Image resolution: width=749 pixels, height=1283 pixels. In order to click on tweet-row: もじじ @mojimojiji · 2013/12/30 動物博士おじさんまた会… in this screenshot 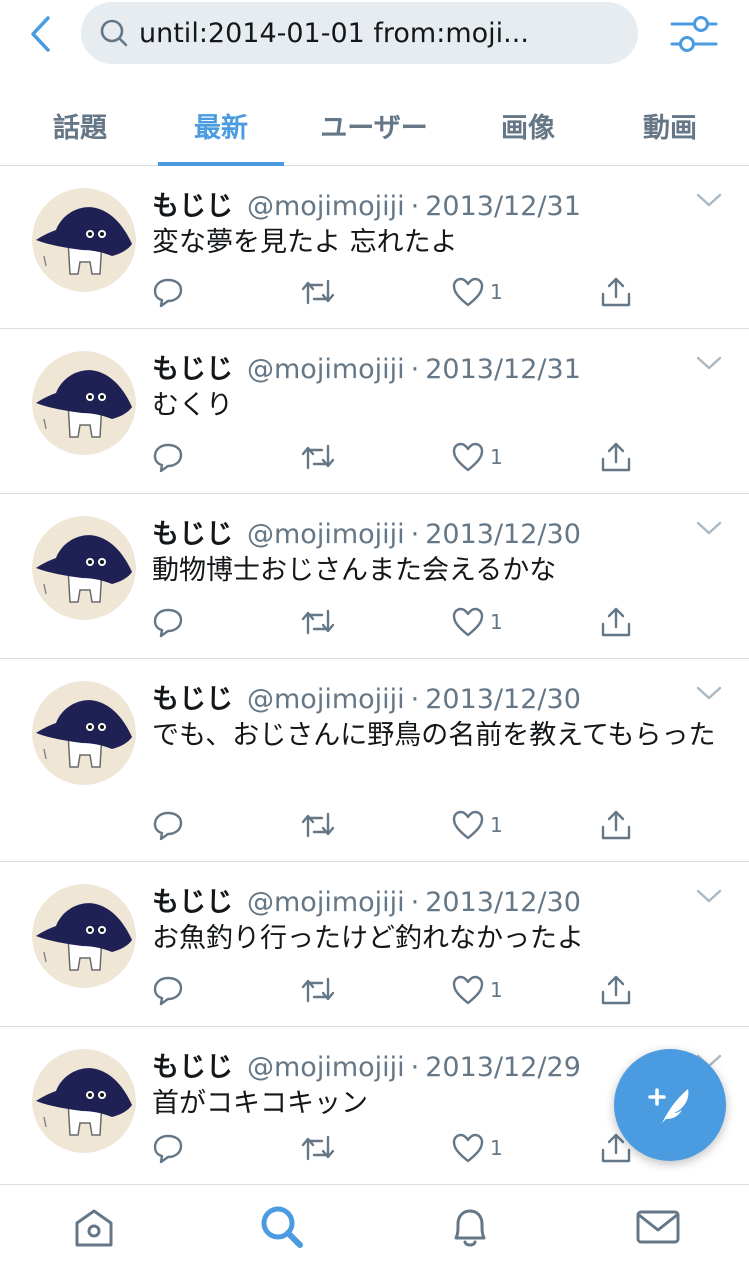, I will do `click(374, 576)`.